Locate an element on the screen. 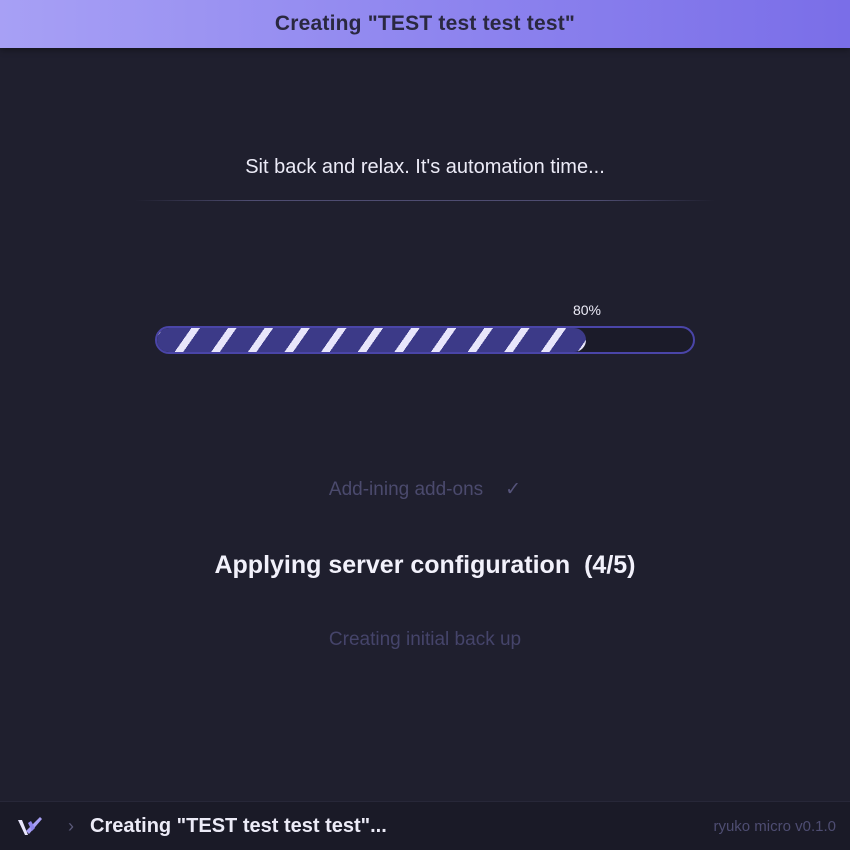 The width and height of the screenshot is (850, 850). app-logo-icon is located at coordinates (29, 826).